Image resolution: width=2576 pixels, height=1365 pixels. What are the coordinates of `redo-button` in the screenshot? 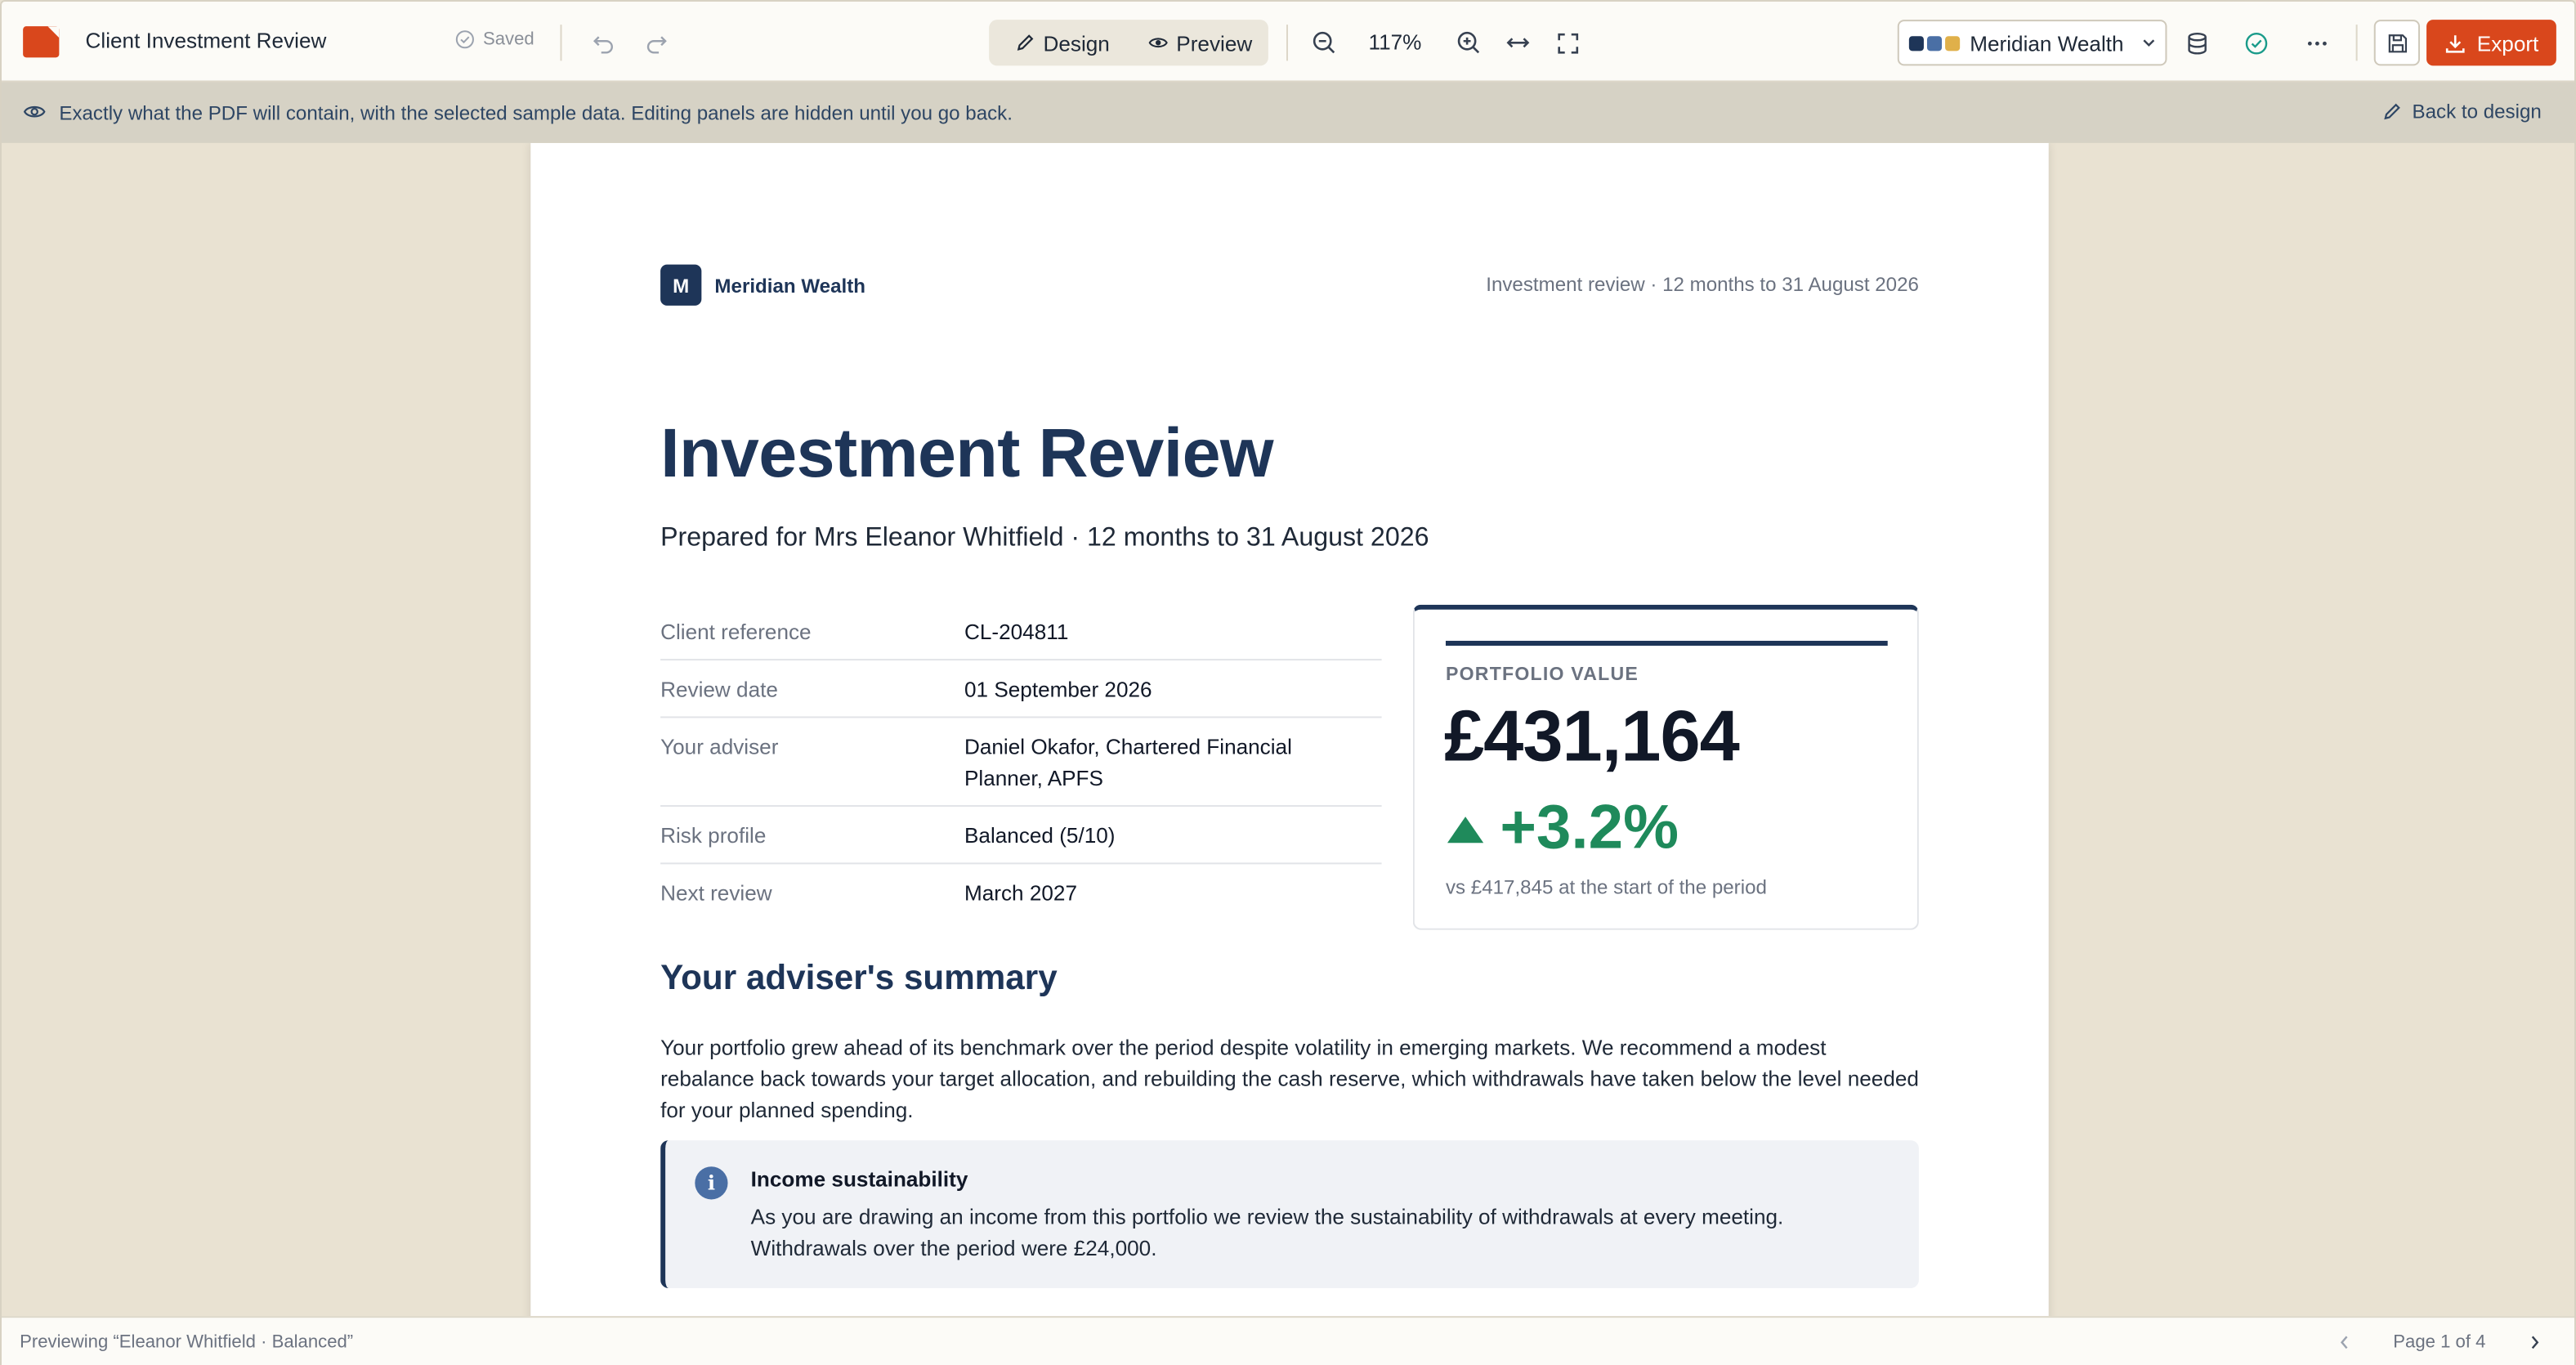 It's located at (655, 42).